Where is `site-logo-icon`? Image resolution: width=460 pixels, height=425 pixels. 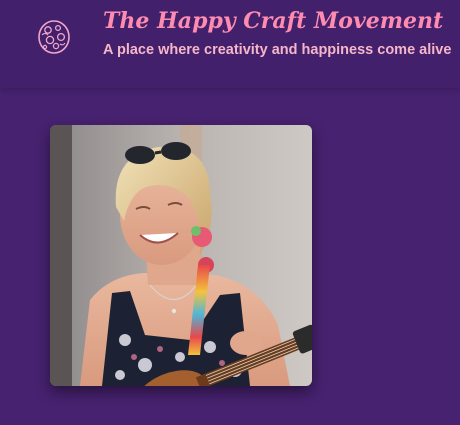
site-logo-icon is located at coordinates (54, 37).